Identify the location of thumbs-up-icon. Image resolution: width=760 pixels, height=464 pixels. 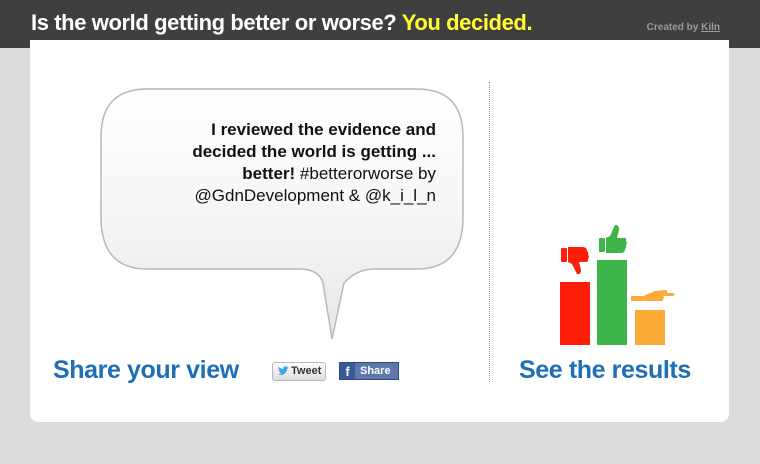
(613, 238).